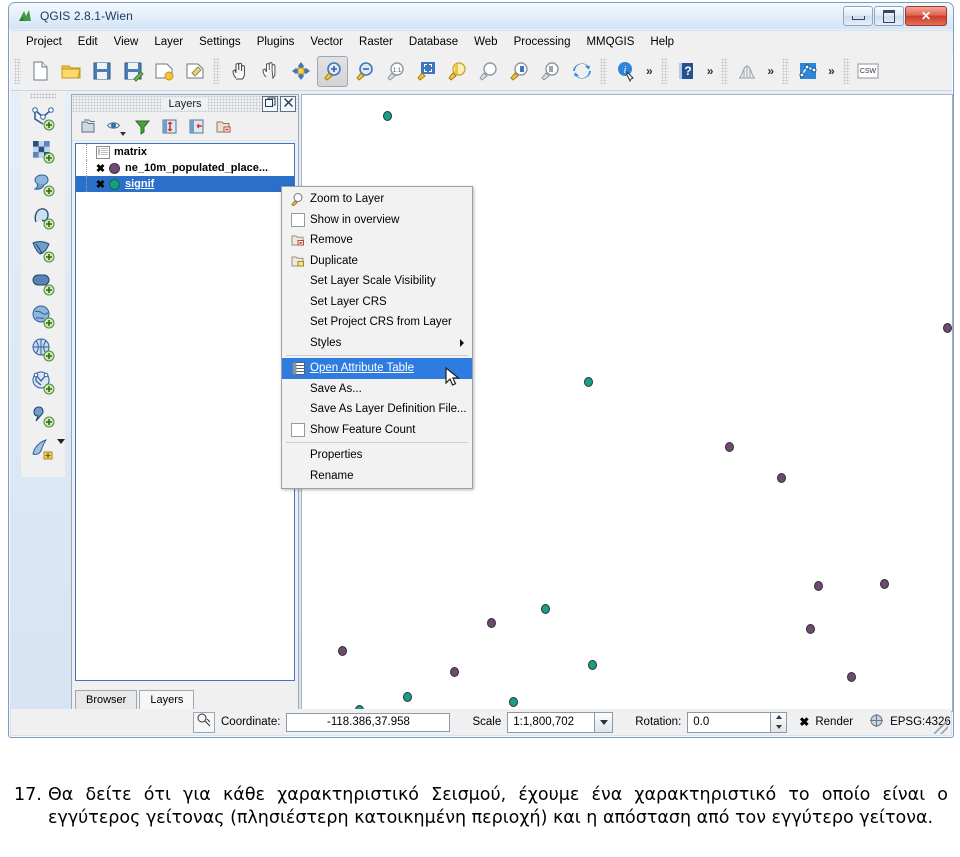  What do you see at coordinates (70, 71) in the screenshot?
I see `open-project-icon` at bounding box center [70, 71].